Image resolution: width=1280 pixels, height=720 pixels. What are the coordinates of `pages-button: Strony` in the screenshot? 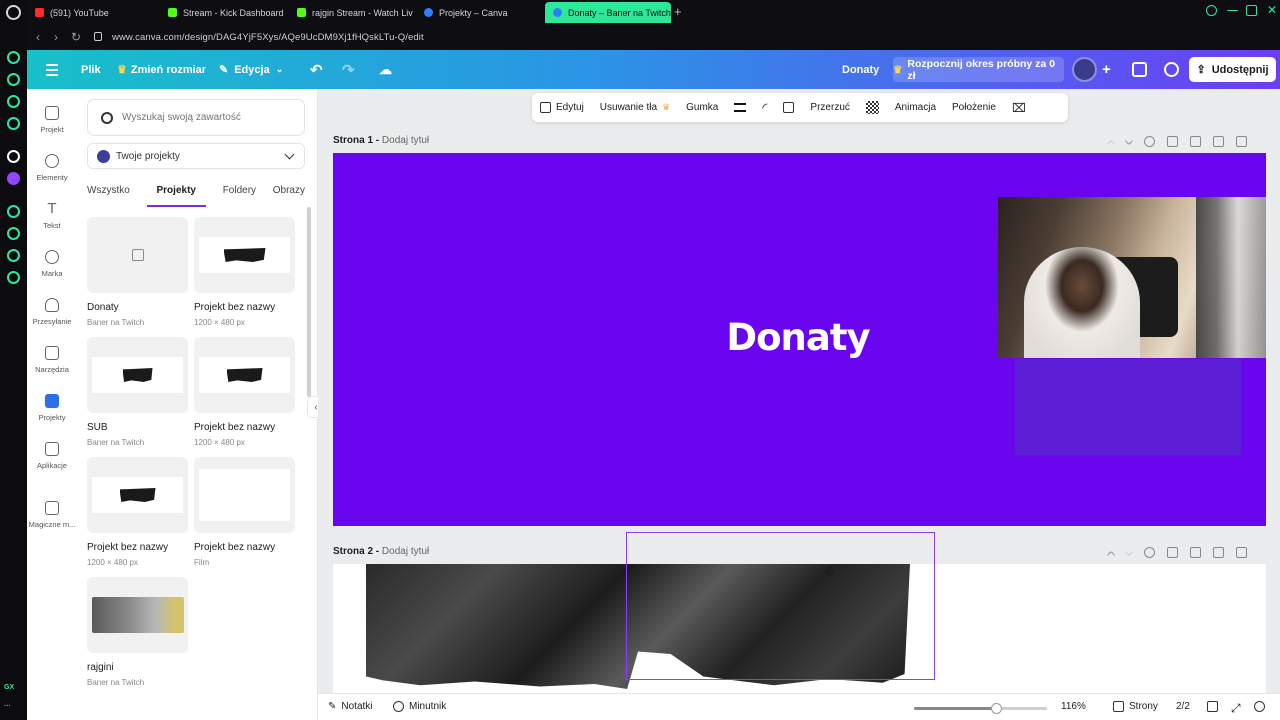 It's located at (1135, 706).